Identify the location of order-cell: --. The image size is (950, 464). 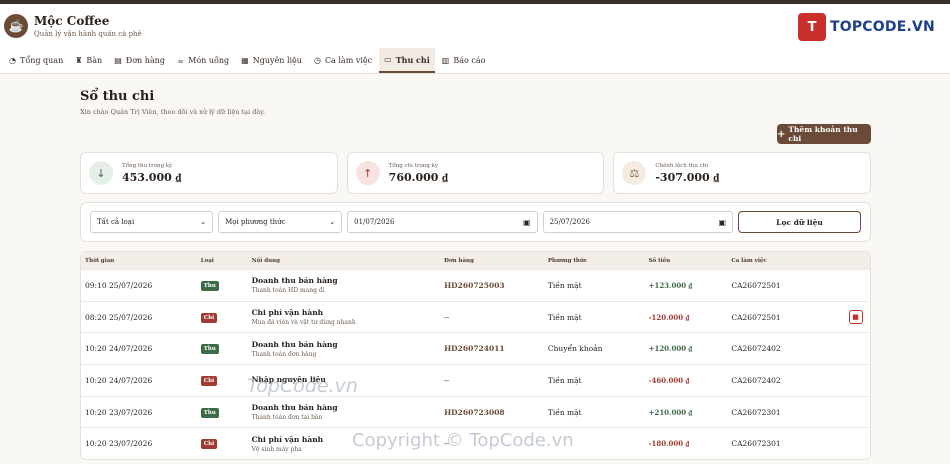
(447, 380).